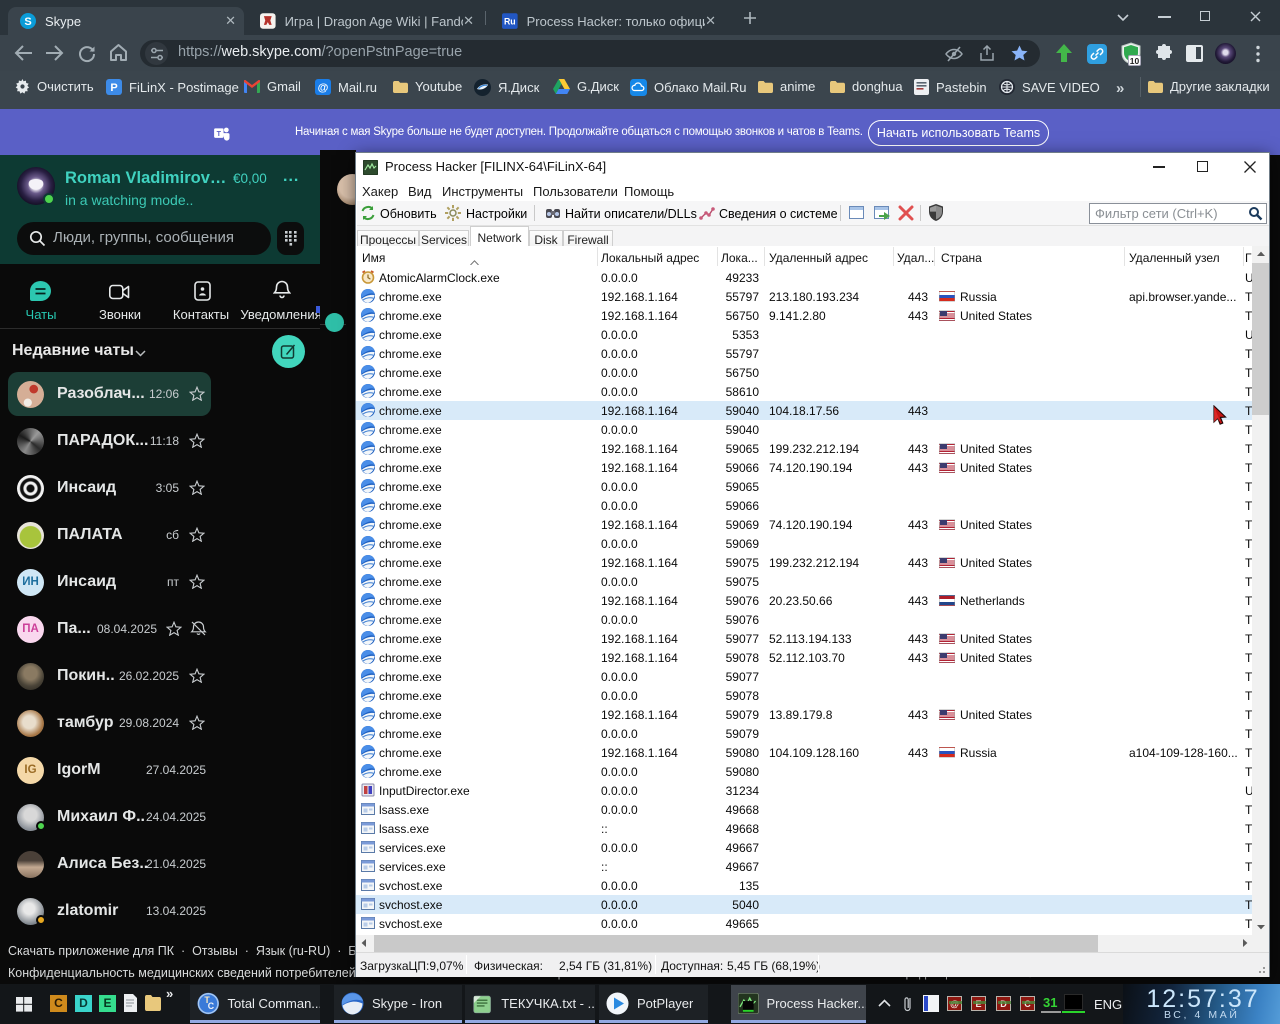 The image size is (1280, 1024). Describe the element at coordinates (27, 22) in the screenshot. I see `svg-text: S` at that location.